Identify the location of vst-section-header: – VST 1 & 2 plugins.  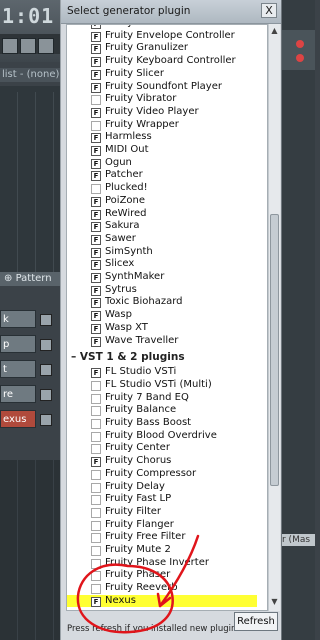
(128, 357).